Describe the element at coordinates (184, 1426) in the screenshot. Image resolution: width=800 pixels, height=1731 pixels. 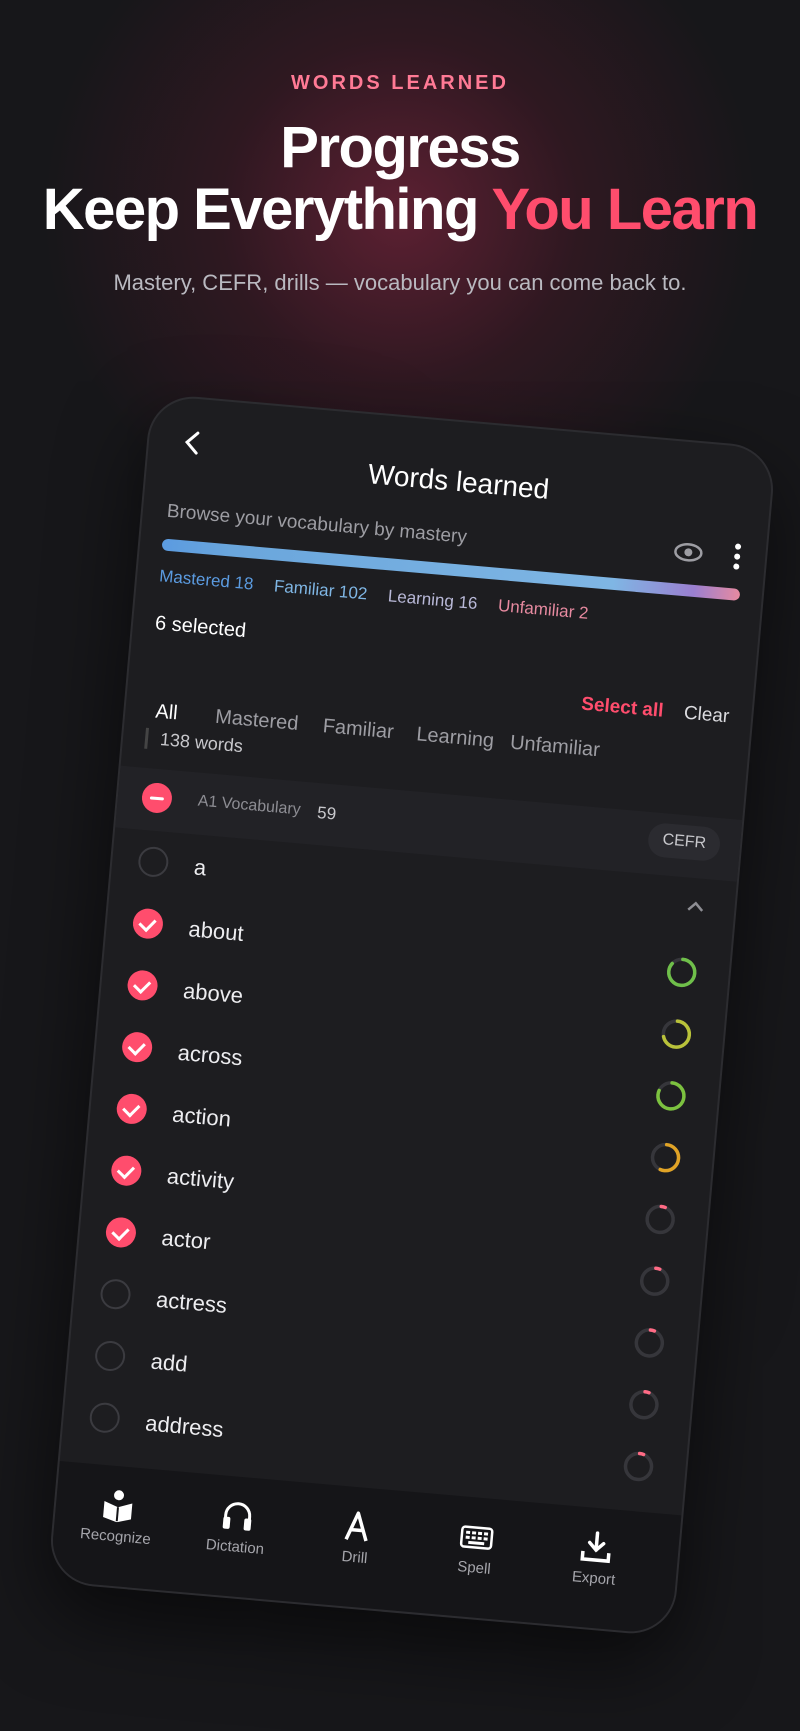
I see `word-label: address` at that location.